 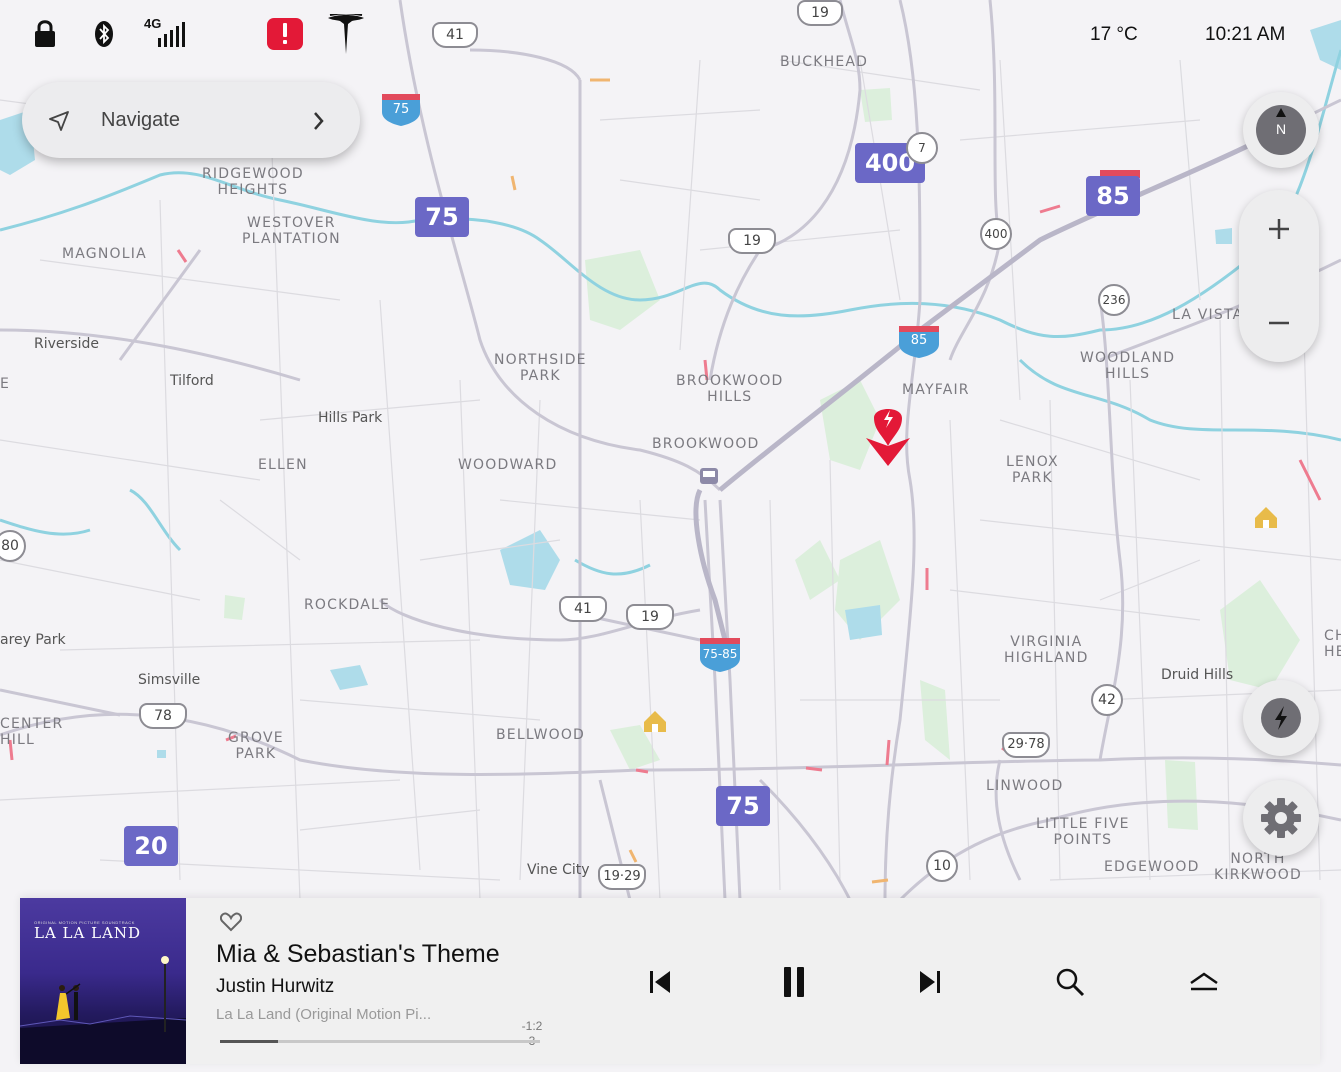 What do you see at coordinates (103, 1010) in the screenshot?
I see `album-art-scene` at bounding box center [103, 1010].